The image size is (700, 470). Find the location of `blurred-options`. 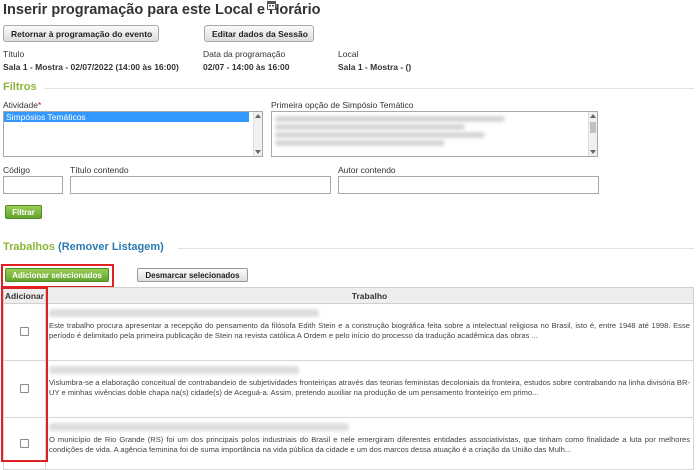

blurred-options is located at coordinates (434, 129).